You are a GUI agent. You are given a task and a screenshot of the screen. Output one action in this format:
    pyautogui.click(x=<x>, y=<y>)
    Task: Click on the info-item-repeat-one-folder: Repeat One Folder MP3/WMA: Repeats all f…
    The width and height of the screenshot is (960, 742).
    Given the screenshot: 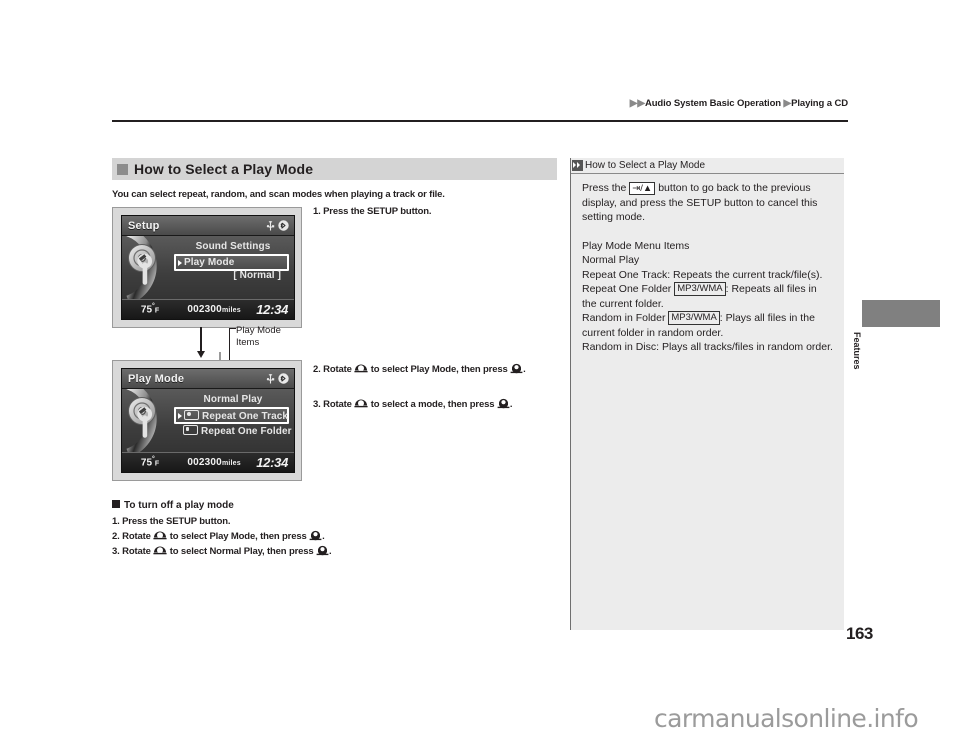 What is the action you would take?
    pyautogui.click(x=708, y=296)
    